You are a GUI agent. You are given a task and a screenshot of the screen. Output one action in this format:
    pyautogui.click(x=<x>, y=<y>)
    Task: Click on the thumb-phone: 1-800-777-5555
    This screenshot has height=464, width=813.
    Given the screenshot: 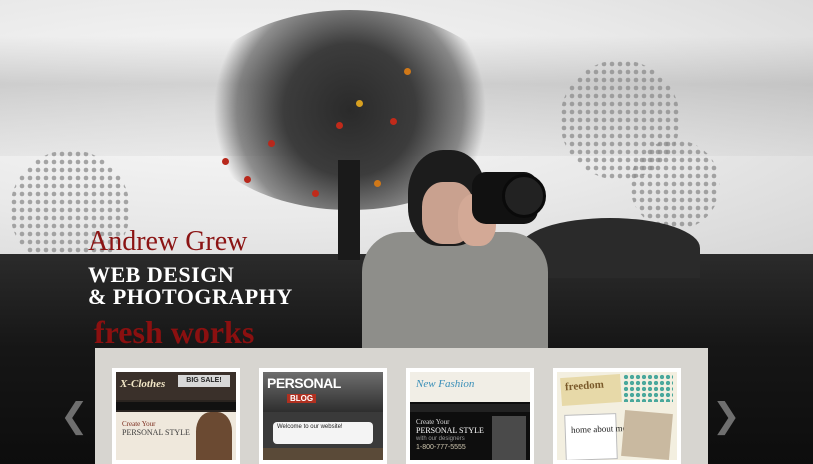 What is the action you would take?
    pyautogui.click(x=441, y=447)
    